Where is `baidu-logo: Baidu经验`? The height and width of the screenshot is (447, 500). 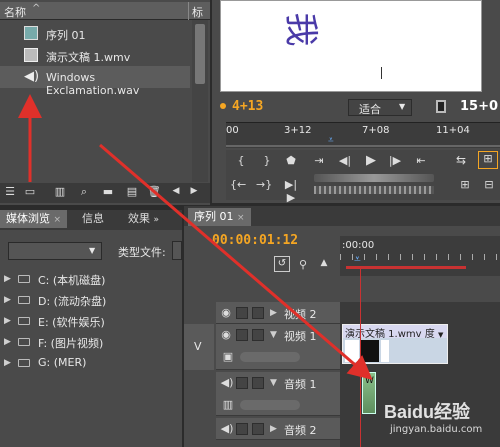 baidu-logo: Baidu经验 is located at coordinates (427, 412).